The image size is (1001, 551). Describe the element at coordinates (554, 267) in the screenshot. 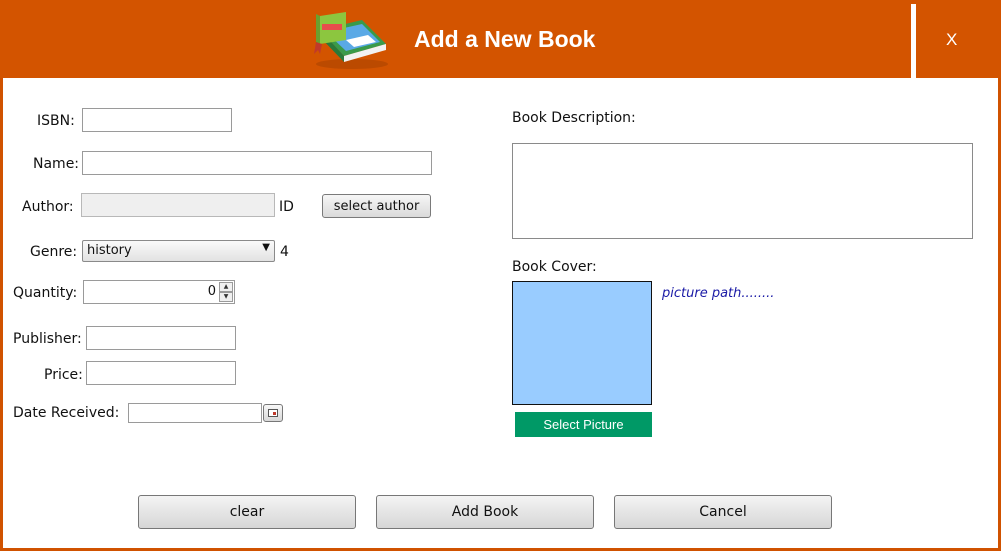

I see `book-cover-label: Book Cover:` at that location.